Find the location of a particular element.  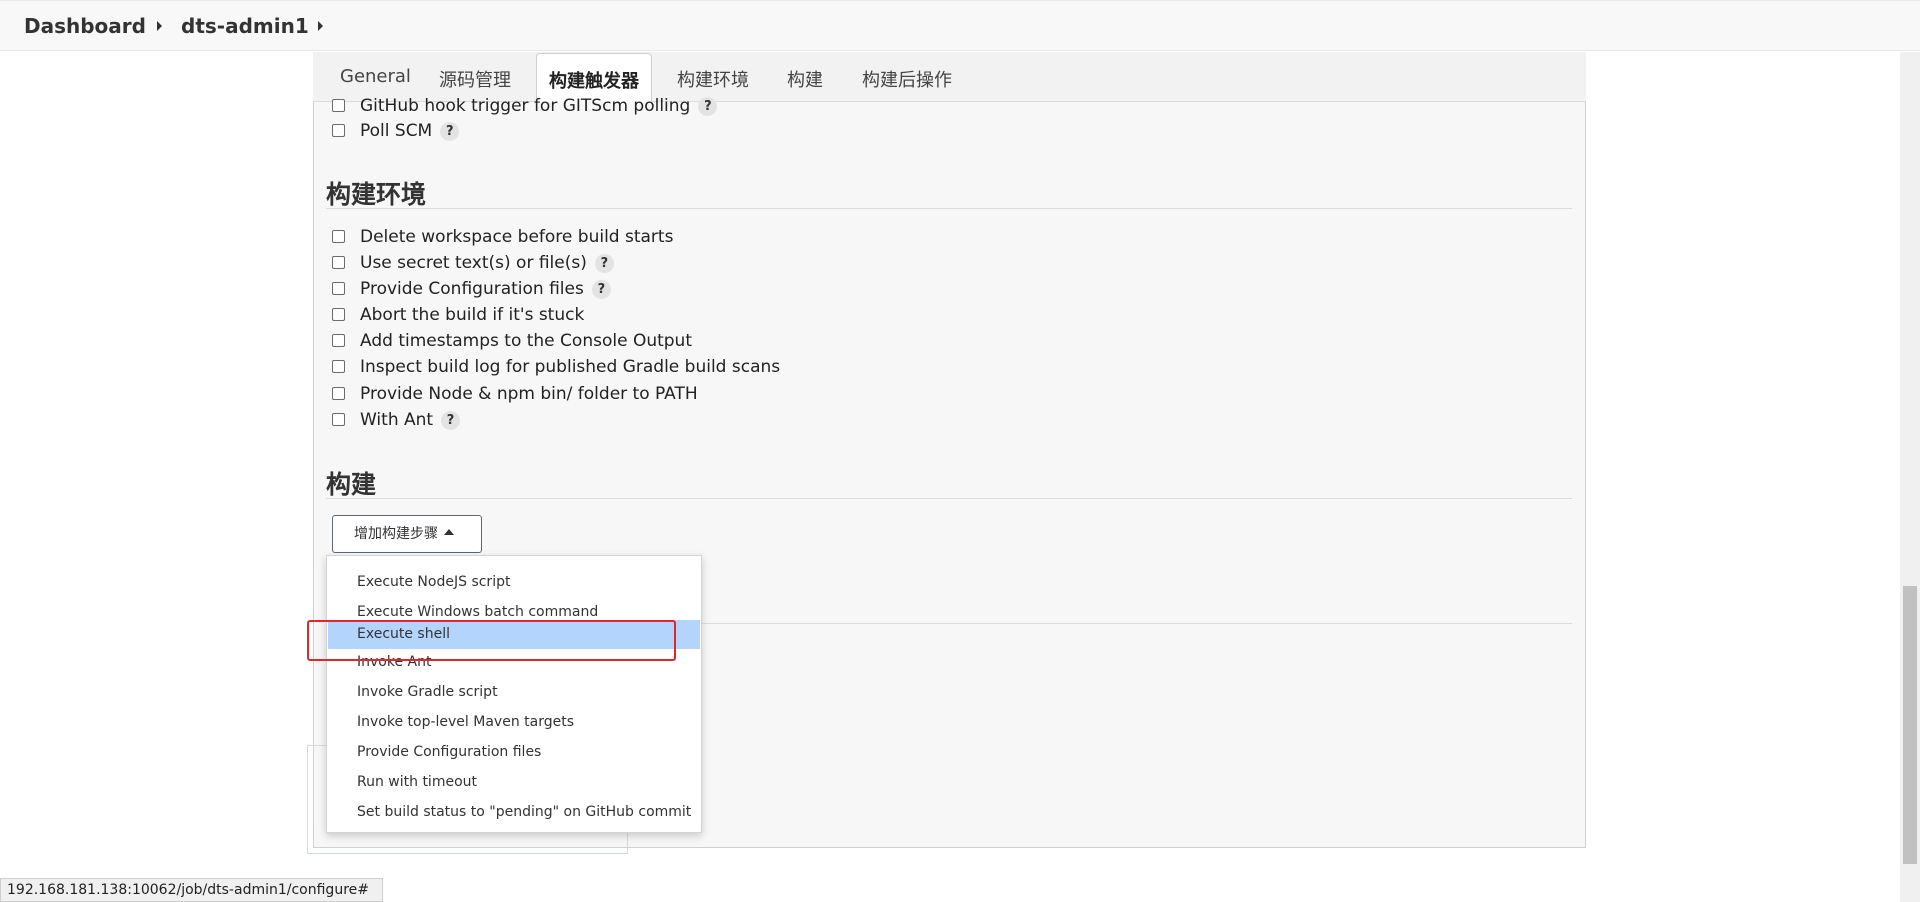

gradle-scans-checkbox is located at coordinates (338, 366).